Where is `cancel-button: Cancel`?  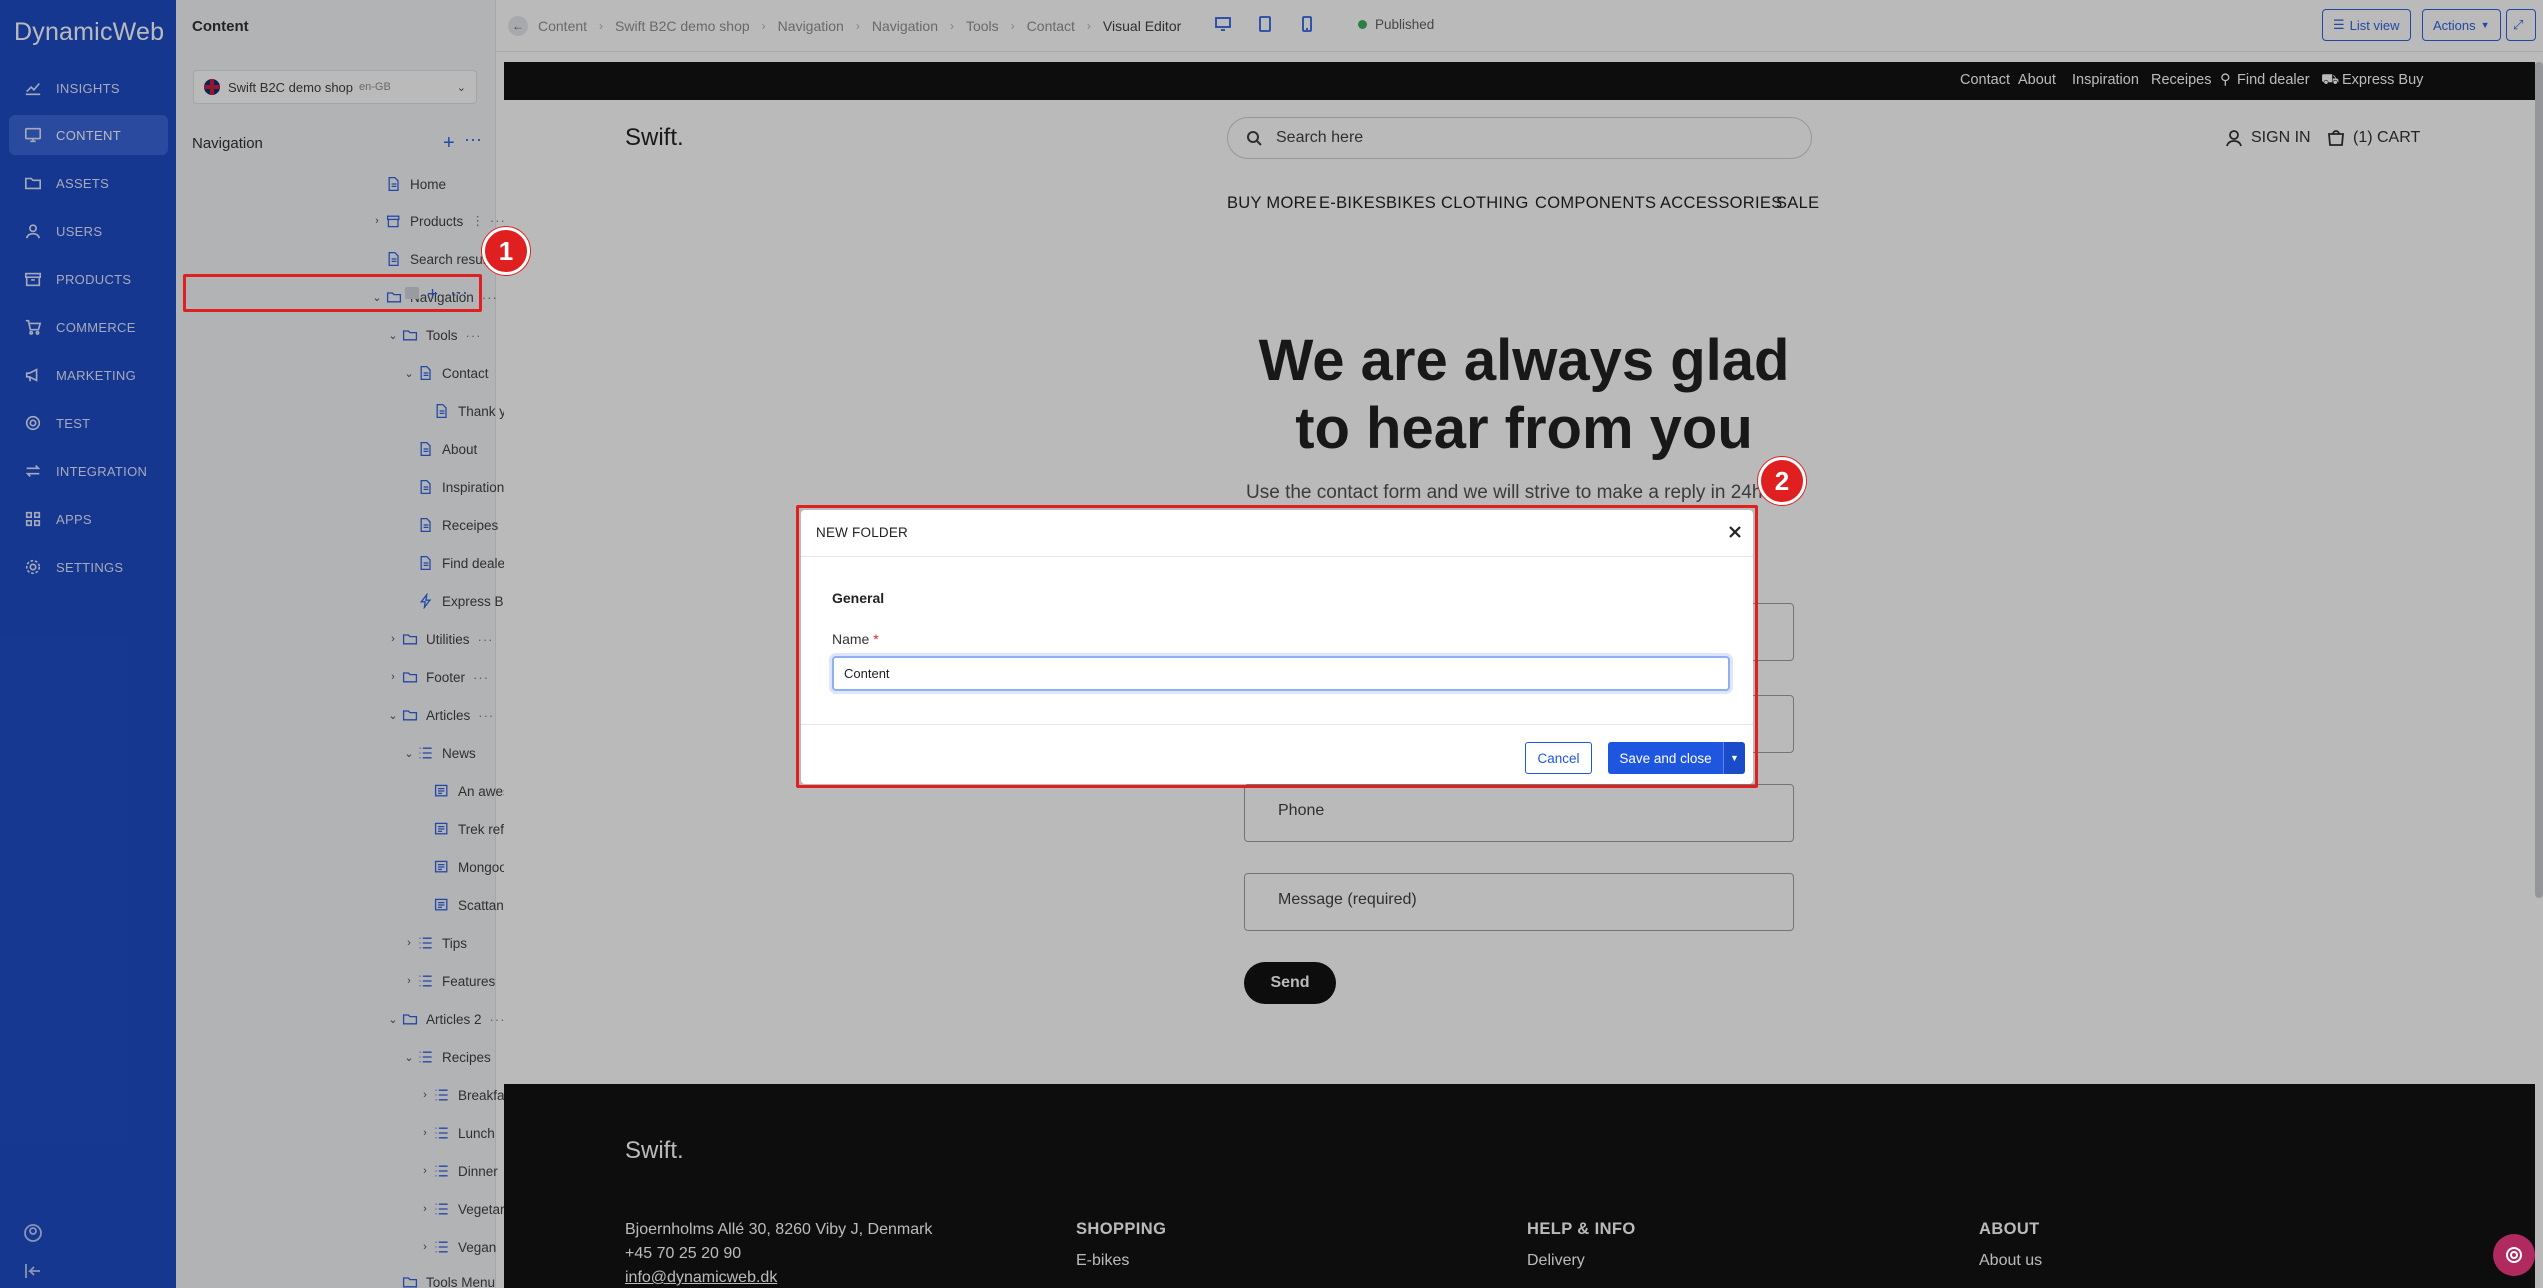 cancel-button: Cancel is located at coordinates (1558, 758).